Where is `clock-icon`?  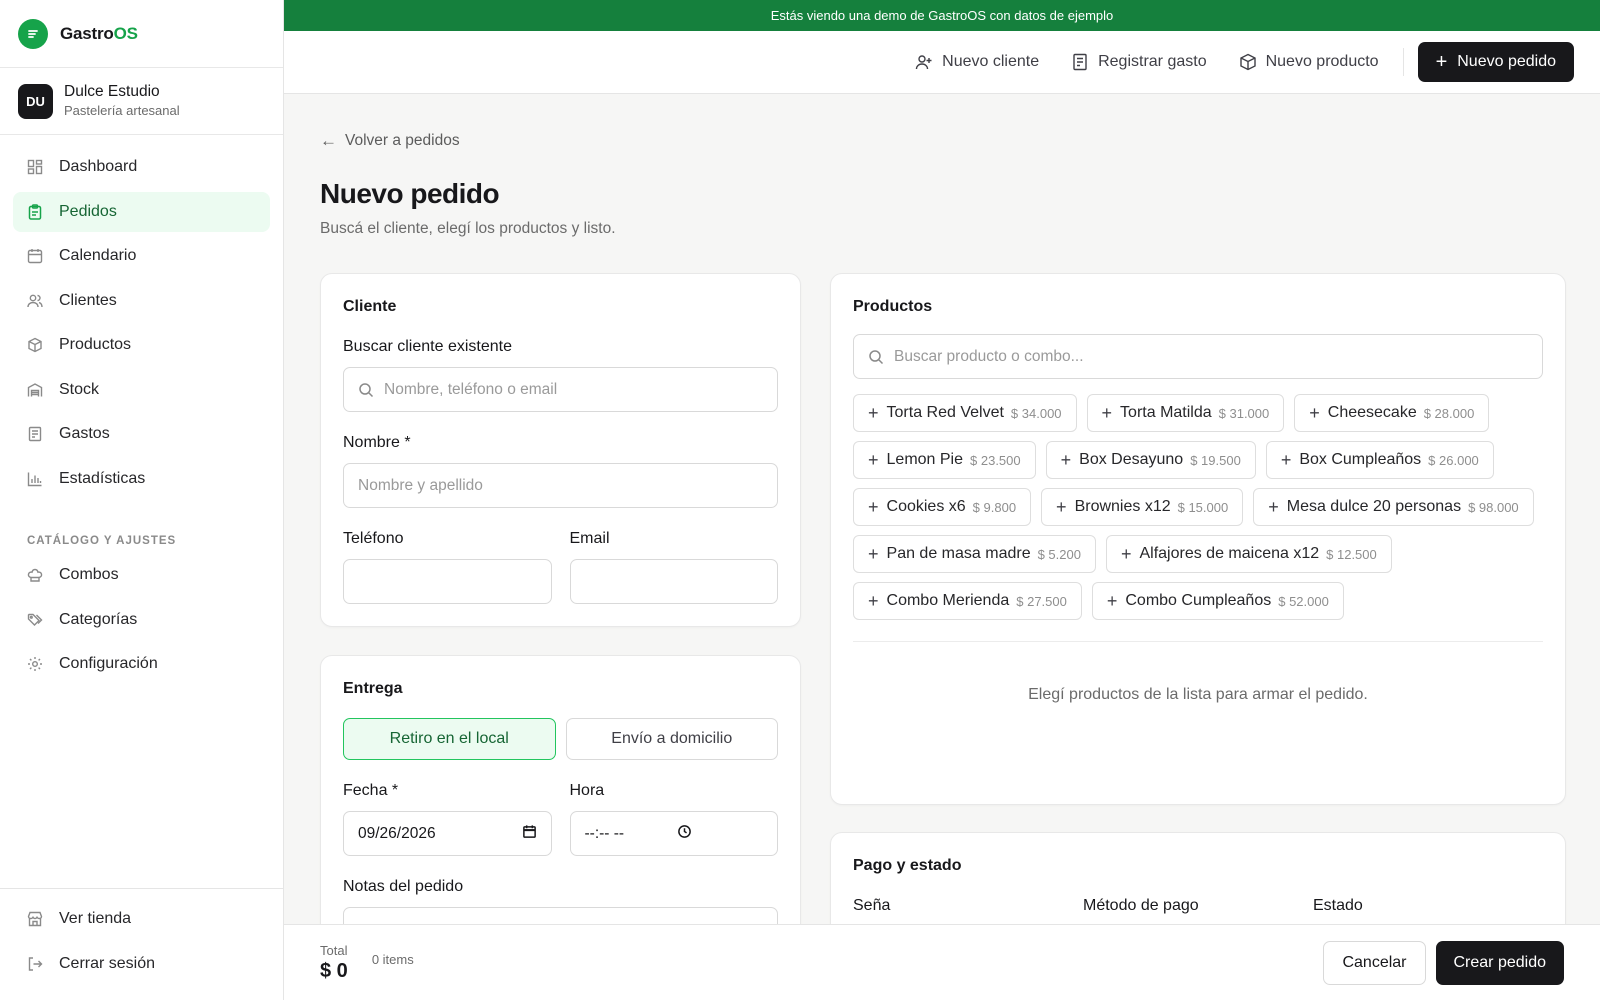 clock-icon is located at coordinates (684, 834).